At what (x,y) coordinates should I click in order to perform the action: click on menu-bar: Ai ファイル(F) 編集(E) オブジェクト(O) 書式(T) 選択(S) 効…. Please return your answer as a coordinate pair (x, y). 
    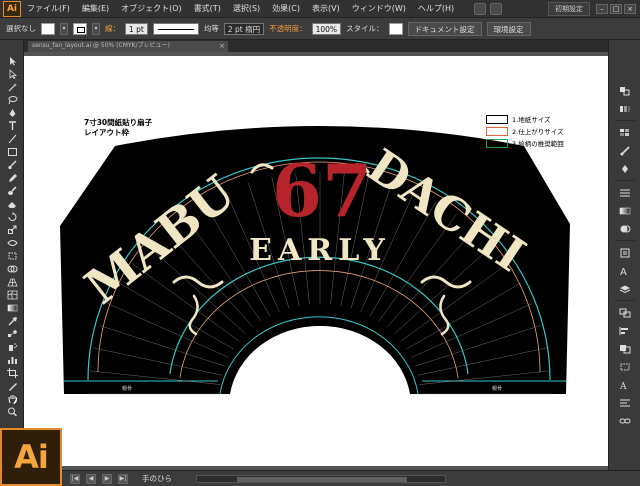
    Looking at the image, I should click on (320, 9).